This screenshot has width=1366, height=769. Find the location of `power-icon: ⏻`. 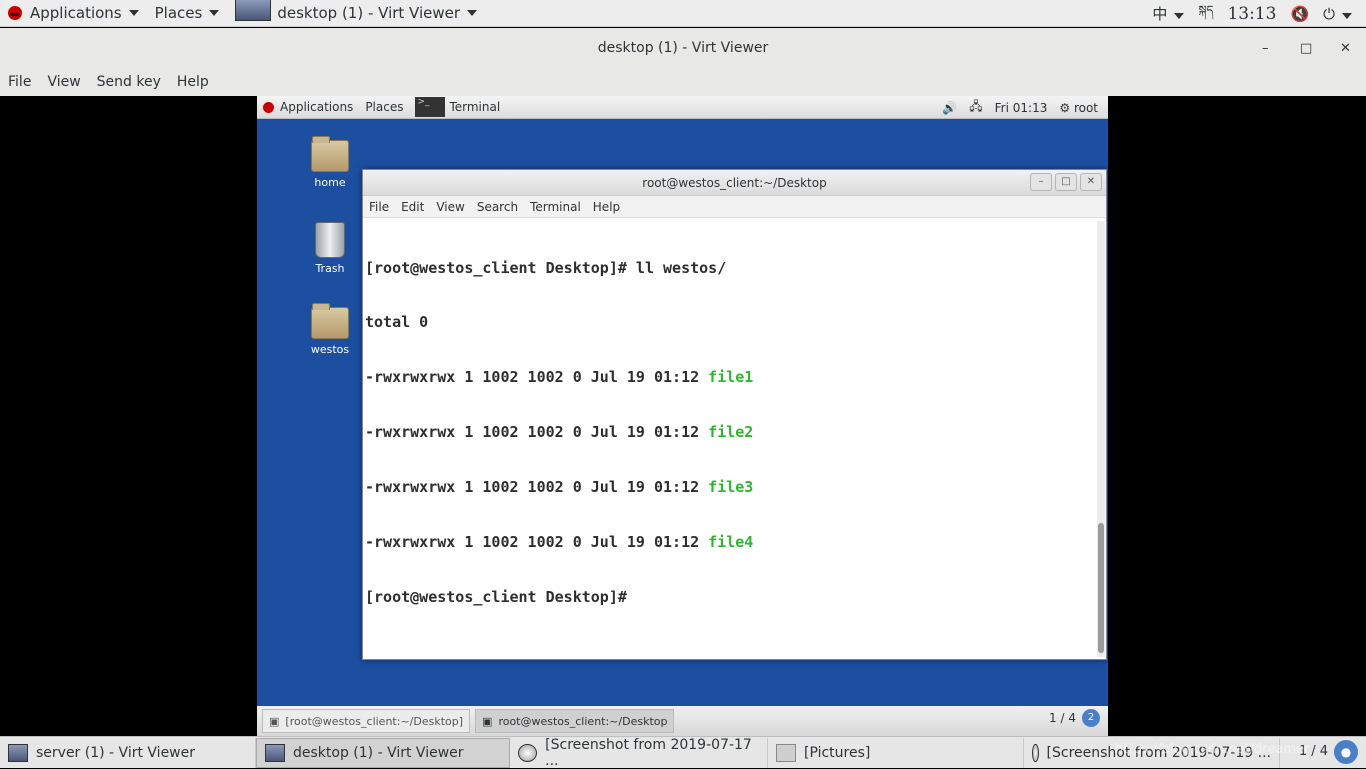

power-icon: ⏻ is located at coordinates (1337, 14).